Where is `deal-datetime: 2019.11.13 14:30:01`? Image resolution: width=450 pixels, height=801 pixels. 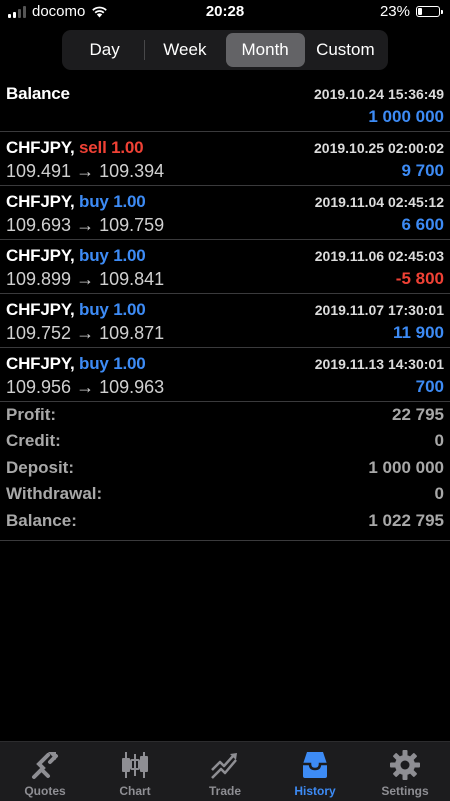
deal-datetime: 2019.11.13 14:30:01 is located at coordinates (379, 364).